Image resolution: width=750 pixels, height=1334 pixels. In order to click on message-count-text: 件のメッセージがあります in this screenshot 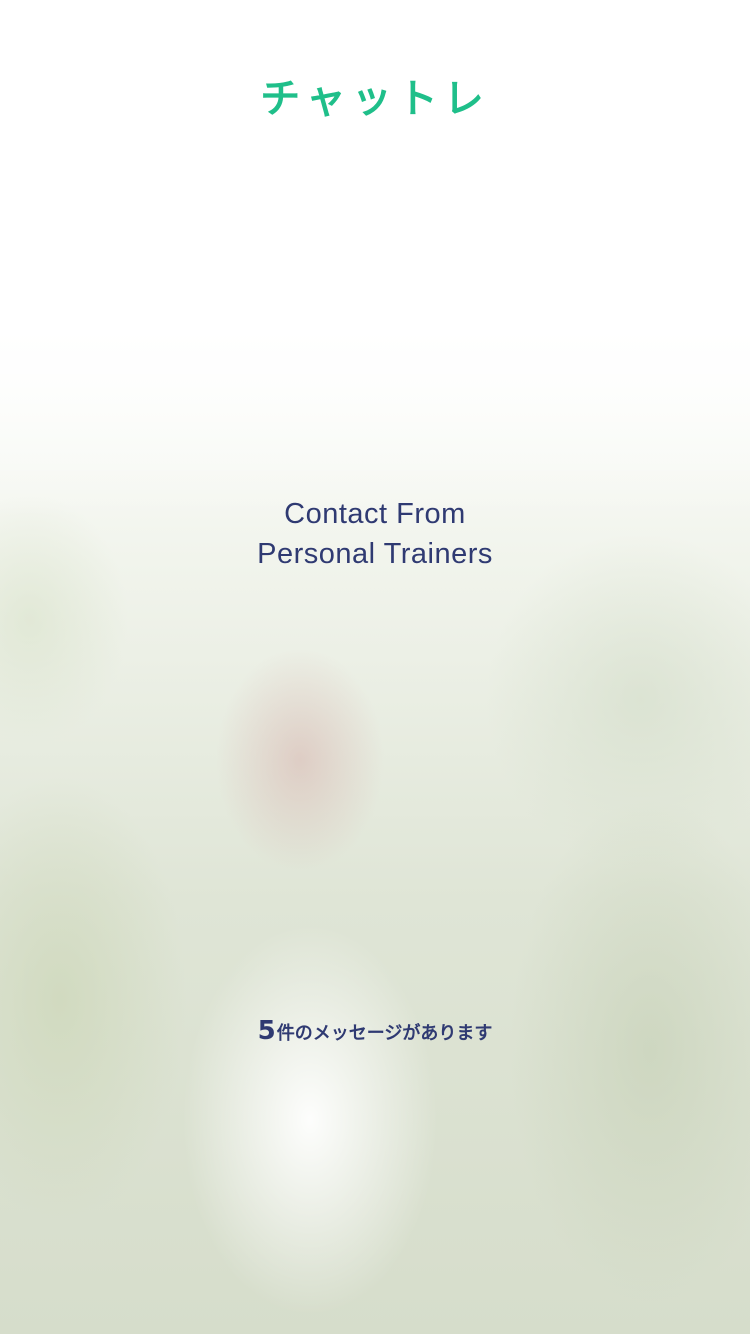, I will do `click(384, 1033)`.